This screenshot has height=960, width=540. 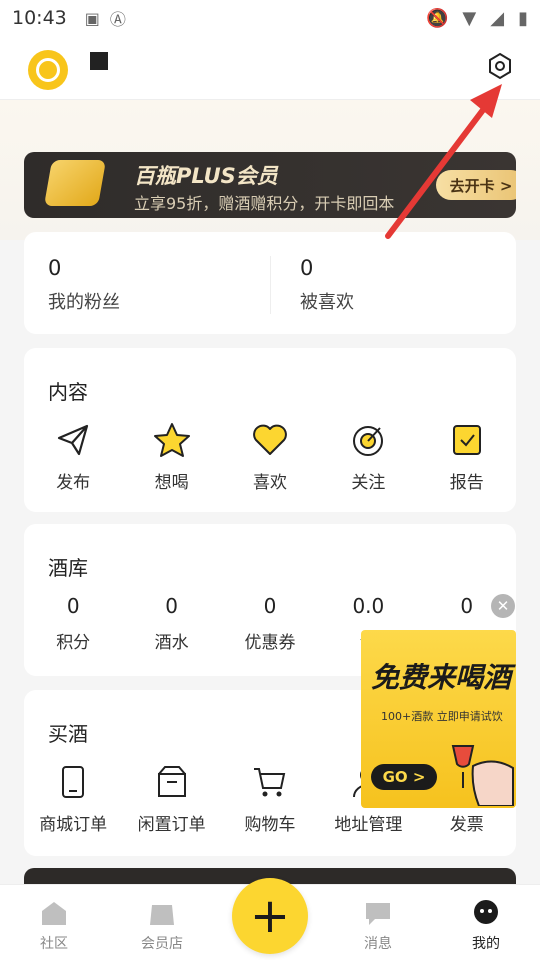 I want to click on target-icon, so click(x=368, y=441).